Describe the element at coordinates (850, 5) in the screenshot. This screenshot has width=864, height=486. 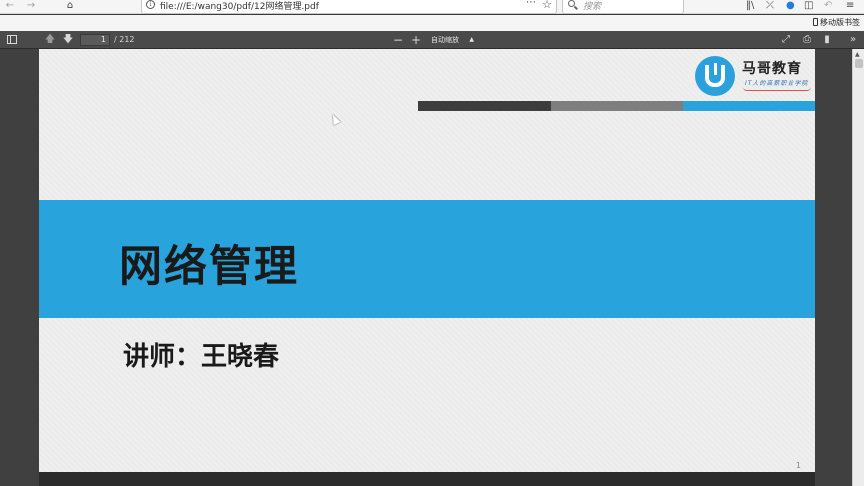
I see `menu-icon: ≡` at that location.